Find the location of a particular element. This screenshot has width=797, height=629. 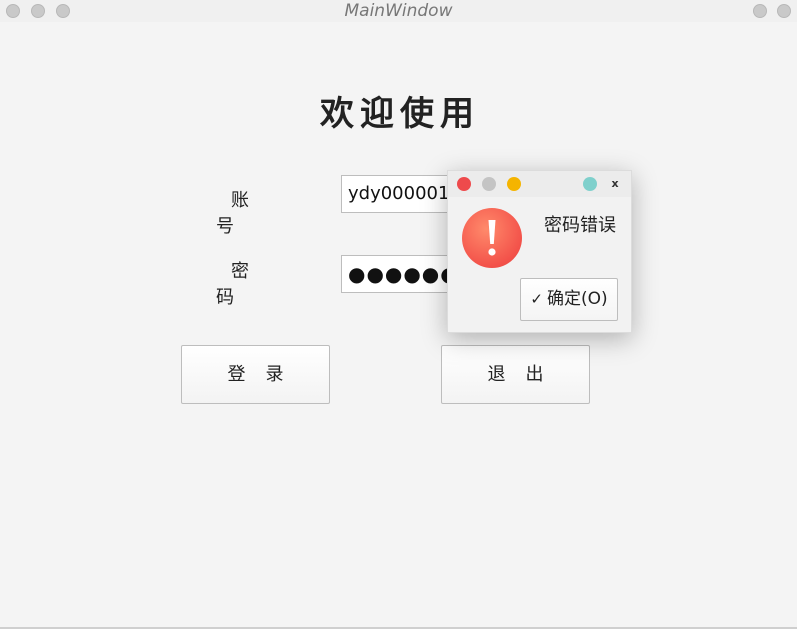

window-title: MainWindow is located at coordinates (398, 11).